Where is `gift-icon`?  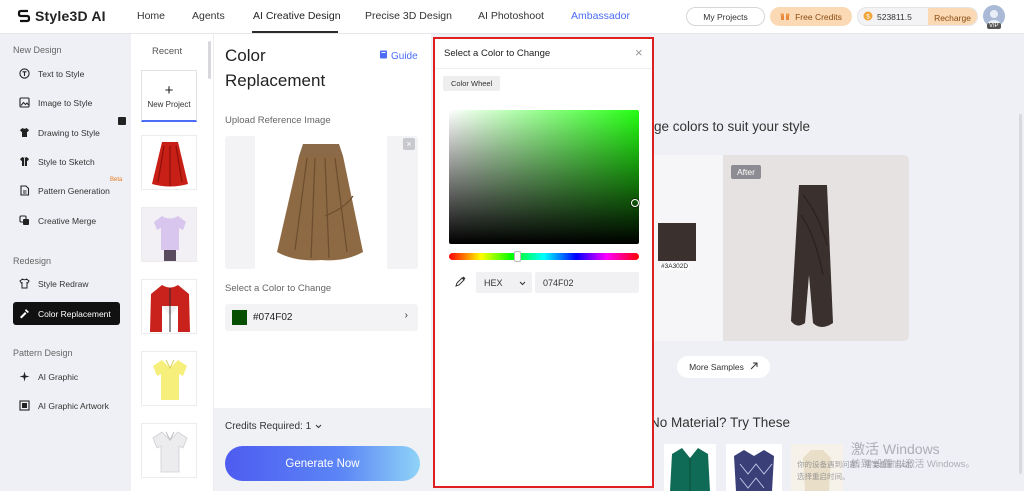 gift-icon is located at coordinates (785, 17).